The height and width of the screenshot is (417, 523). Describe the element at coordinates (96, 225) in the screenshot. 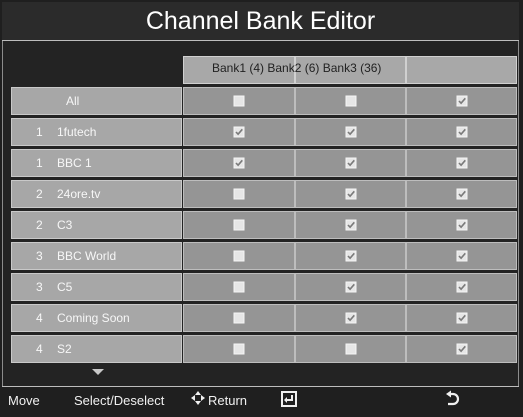

I see `channel-row: 2 C3` at that location.